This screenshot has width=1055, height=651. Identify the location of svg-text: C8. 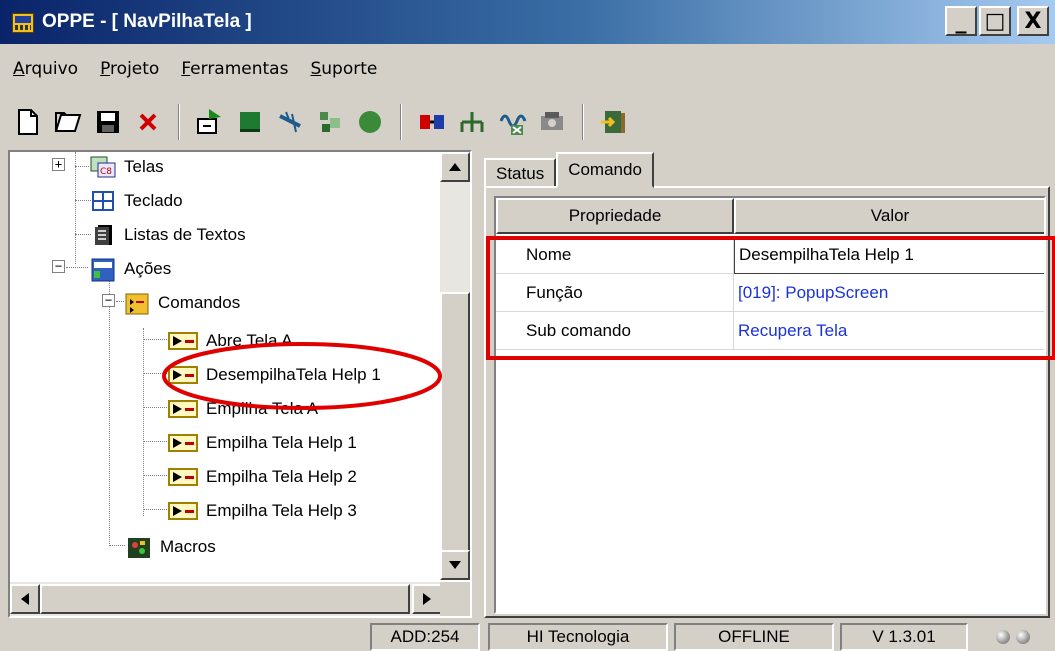
(106, 172).